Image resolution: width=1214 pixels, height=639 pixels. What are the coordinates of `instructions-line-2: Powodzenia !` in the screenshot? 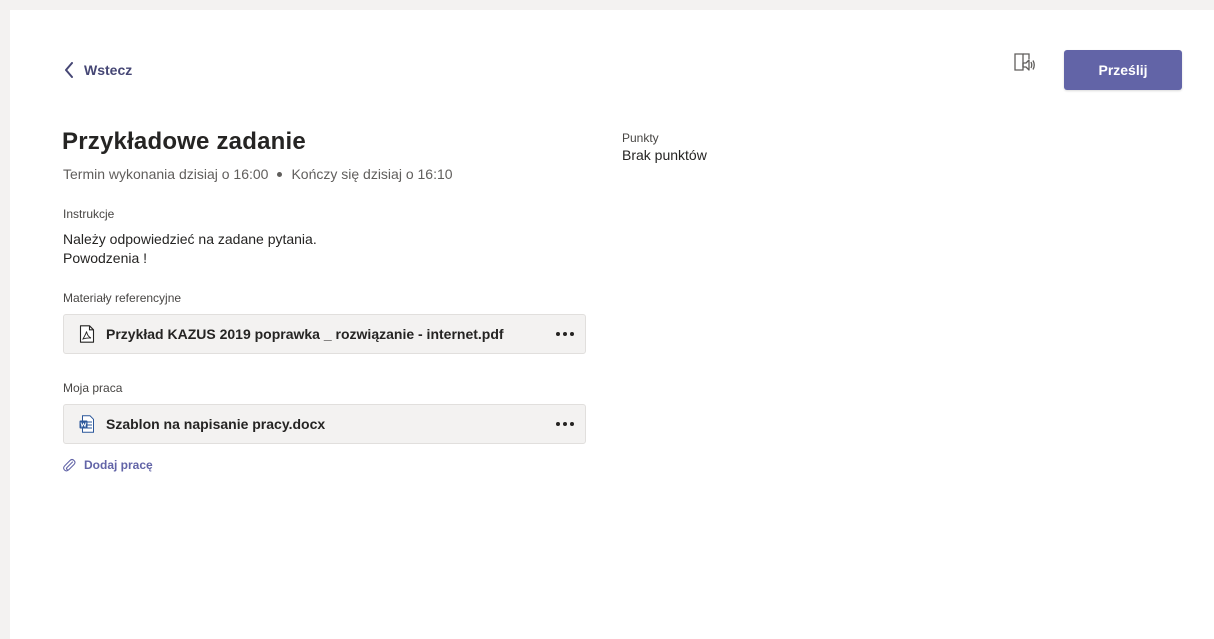 It's located at (105, 258).